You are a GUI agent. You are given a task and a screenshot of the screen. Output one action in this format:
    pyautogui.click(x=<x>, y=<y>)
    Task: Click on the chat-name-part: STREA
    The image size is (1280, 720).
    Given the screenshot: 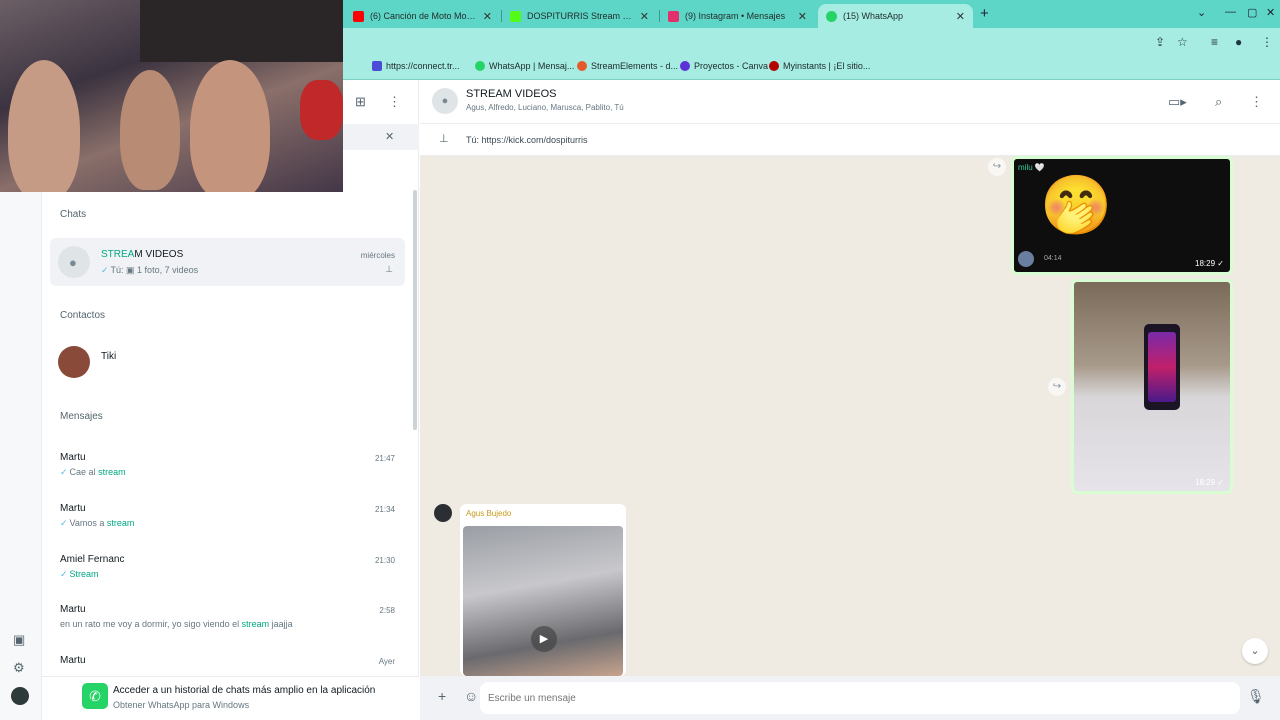 What is the action you would take?
    pyautogui.click(x=118, y=254)
    